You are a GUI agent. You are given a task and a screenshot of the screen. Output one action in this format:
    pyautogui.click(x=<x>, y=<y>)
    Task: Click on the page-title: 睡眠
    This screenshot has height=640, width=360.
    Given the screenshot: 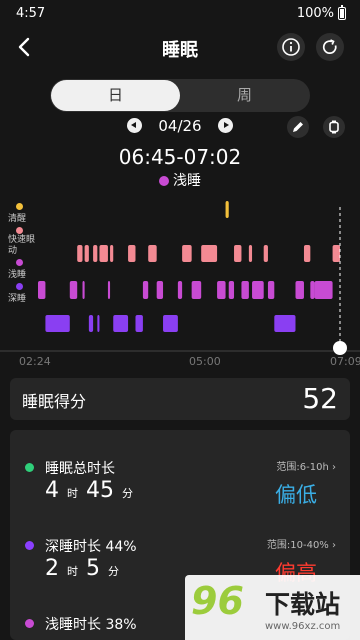 What is the action you would take?
    pyautogui.click(x=180, y=50)
    